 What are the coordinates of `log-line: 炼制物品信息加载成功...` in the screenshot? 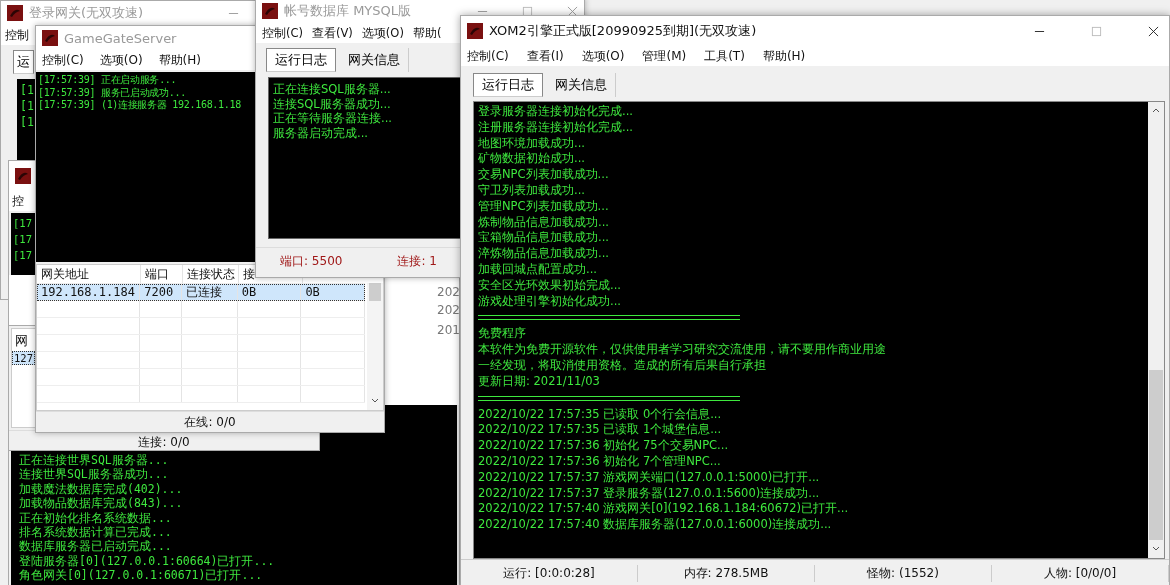 It's located at (543, 222).